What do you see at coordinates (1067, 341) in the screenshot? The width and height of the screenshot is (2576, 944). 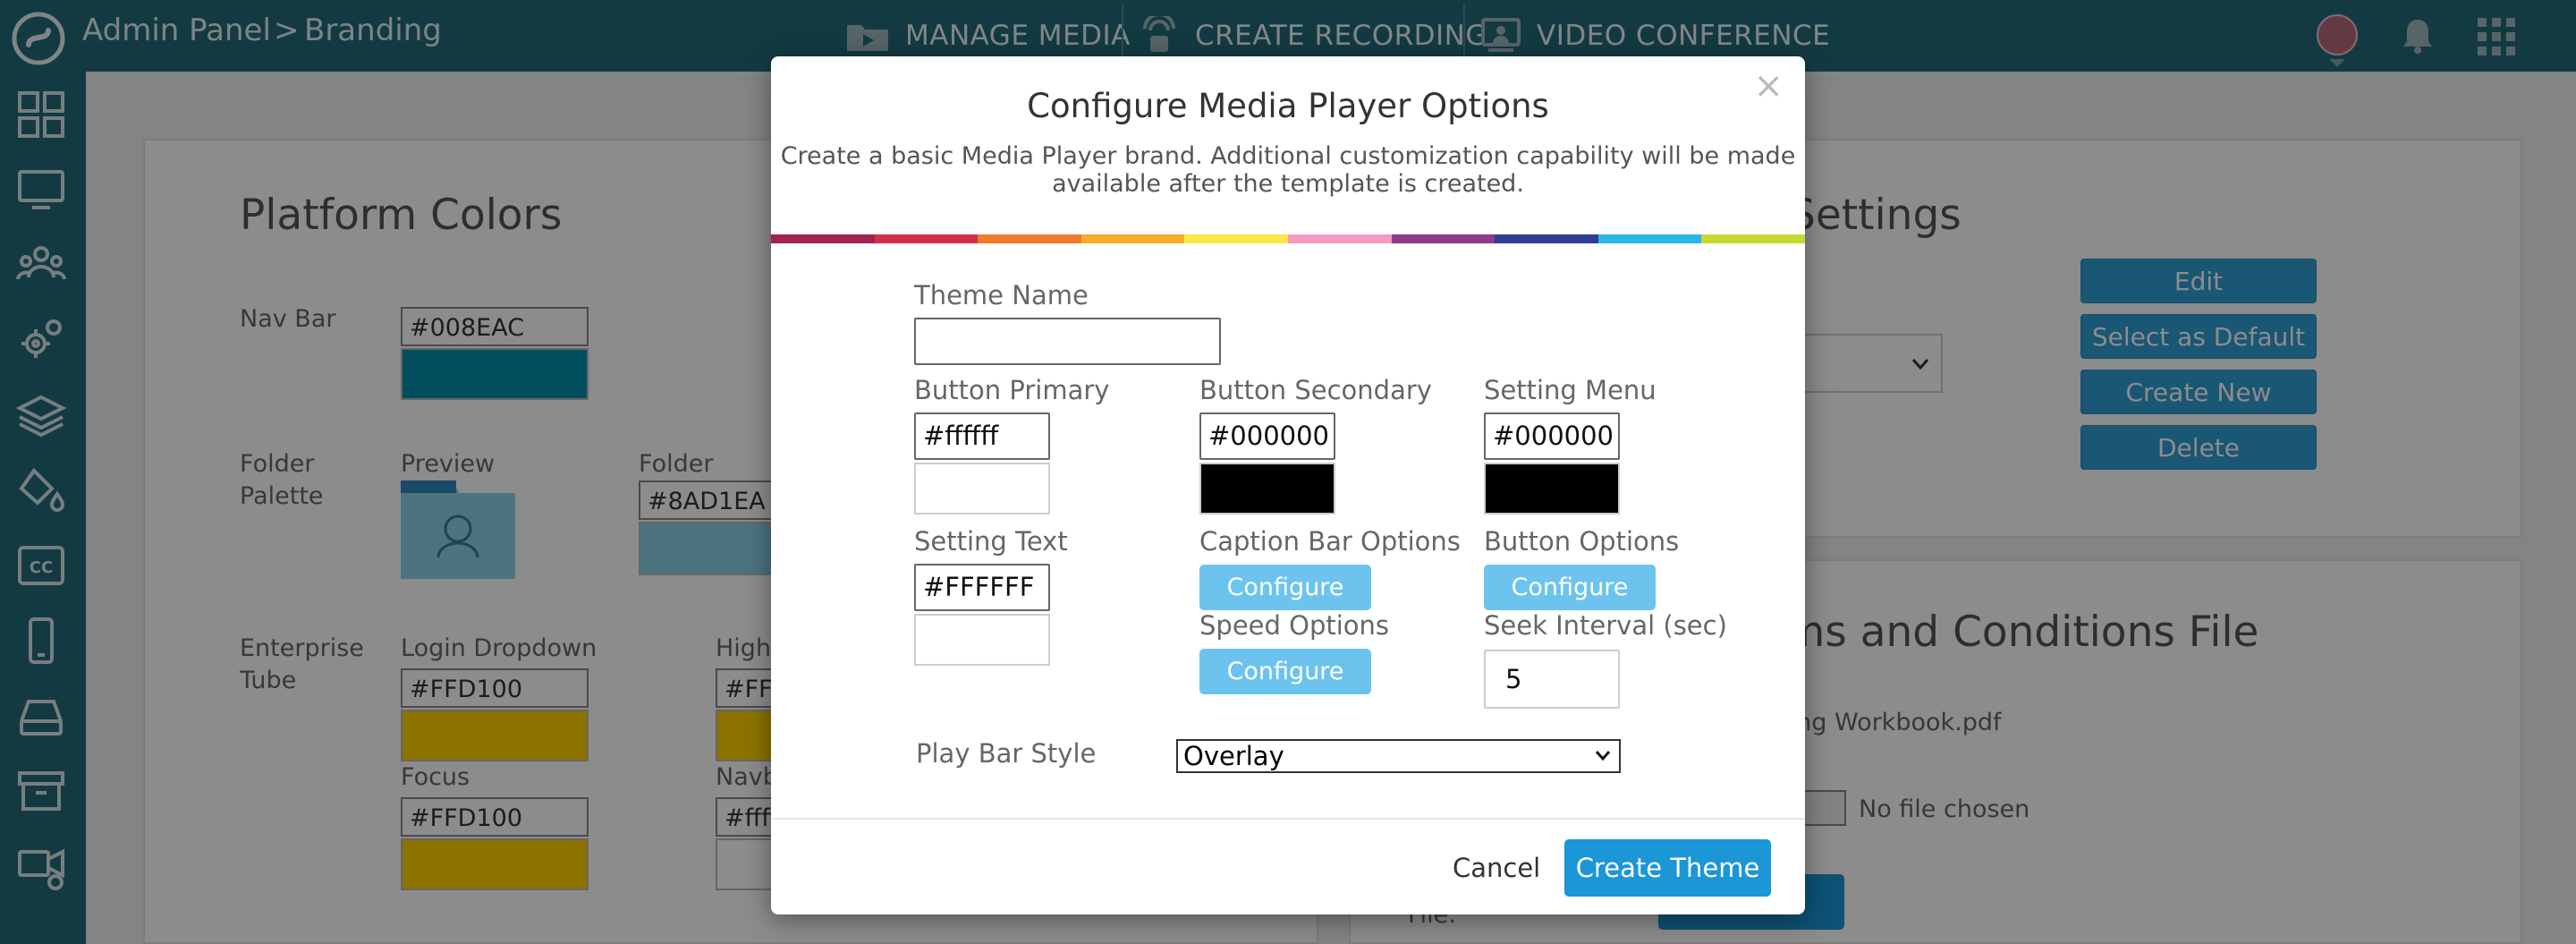 I see `theme-name-input` at bounding box center [1067, 341].